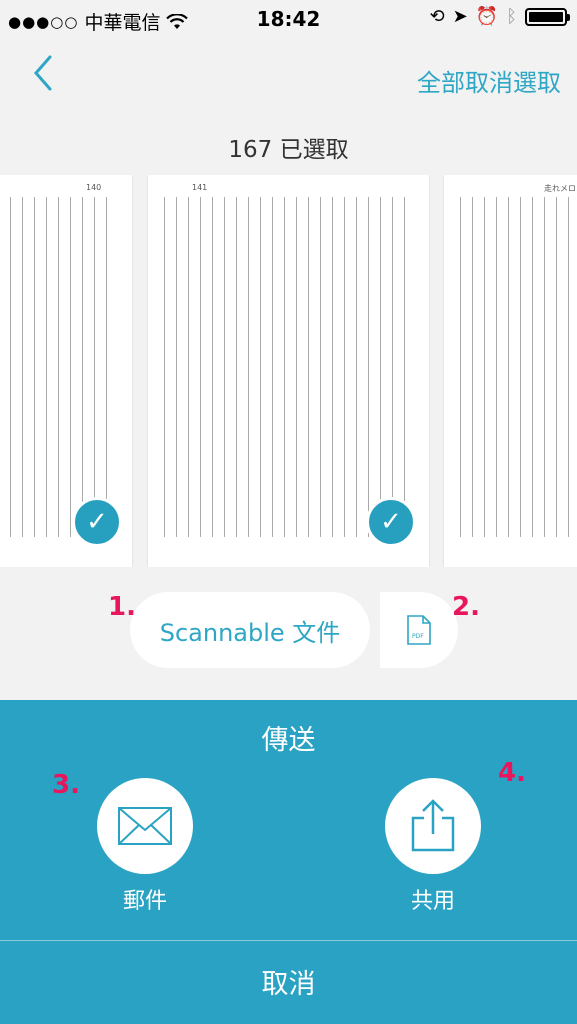  I want to click on share-button, so click(433, 826).